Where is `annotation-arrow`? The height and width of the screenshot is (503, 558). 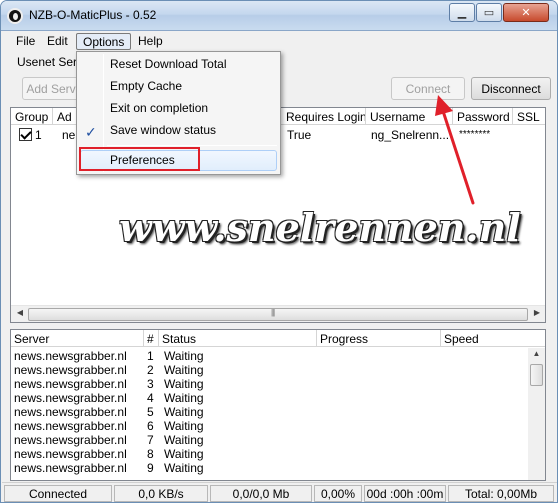
annotation-arrow is located at coordinates (455, 150).